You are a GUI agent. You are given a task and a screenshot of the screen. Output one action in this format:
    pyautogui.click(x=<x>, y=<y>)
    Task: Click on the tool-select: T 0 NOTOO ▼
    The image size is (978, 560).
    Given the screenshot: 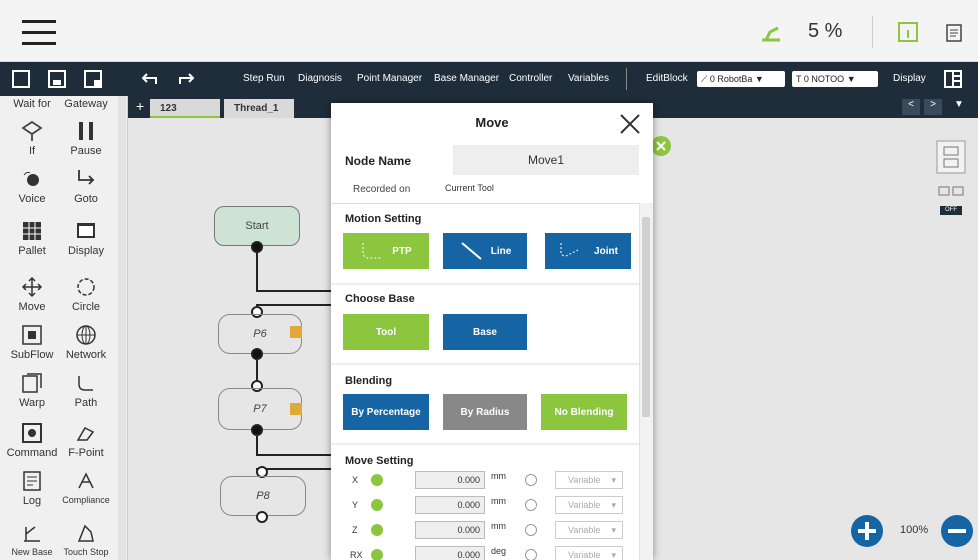 What is the action you would take?
    pyautogui.click(x=835, y=79)
    